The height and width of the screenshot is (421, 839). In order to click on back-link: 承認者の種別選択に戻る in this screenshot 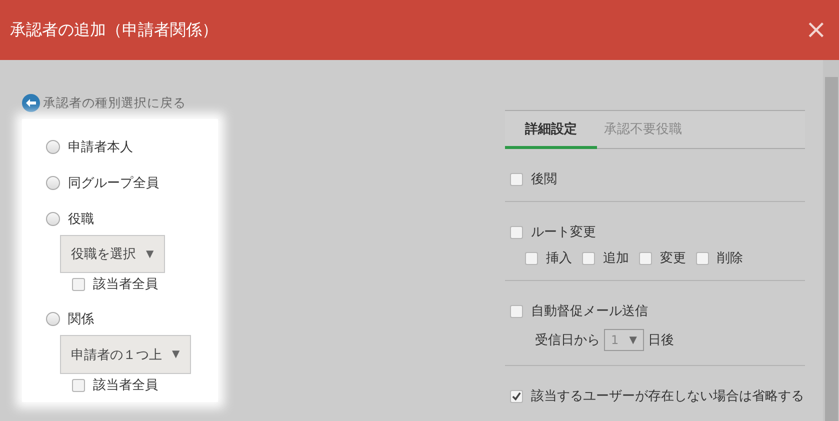, I will do `click(172, 103)`.